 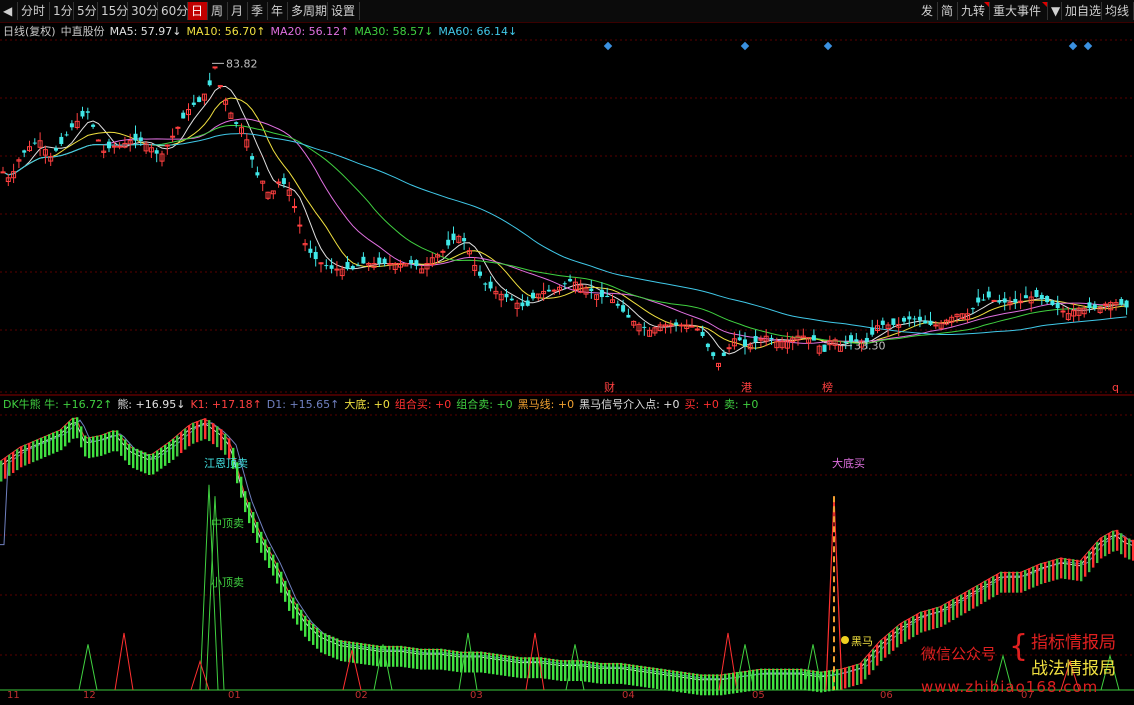 What do you see at coordinates (361, 695) in the screenshot?
I see `date-label-3: 02` at bounding box center [361, 695].